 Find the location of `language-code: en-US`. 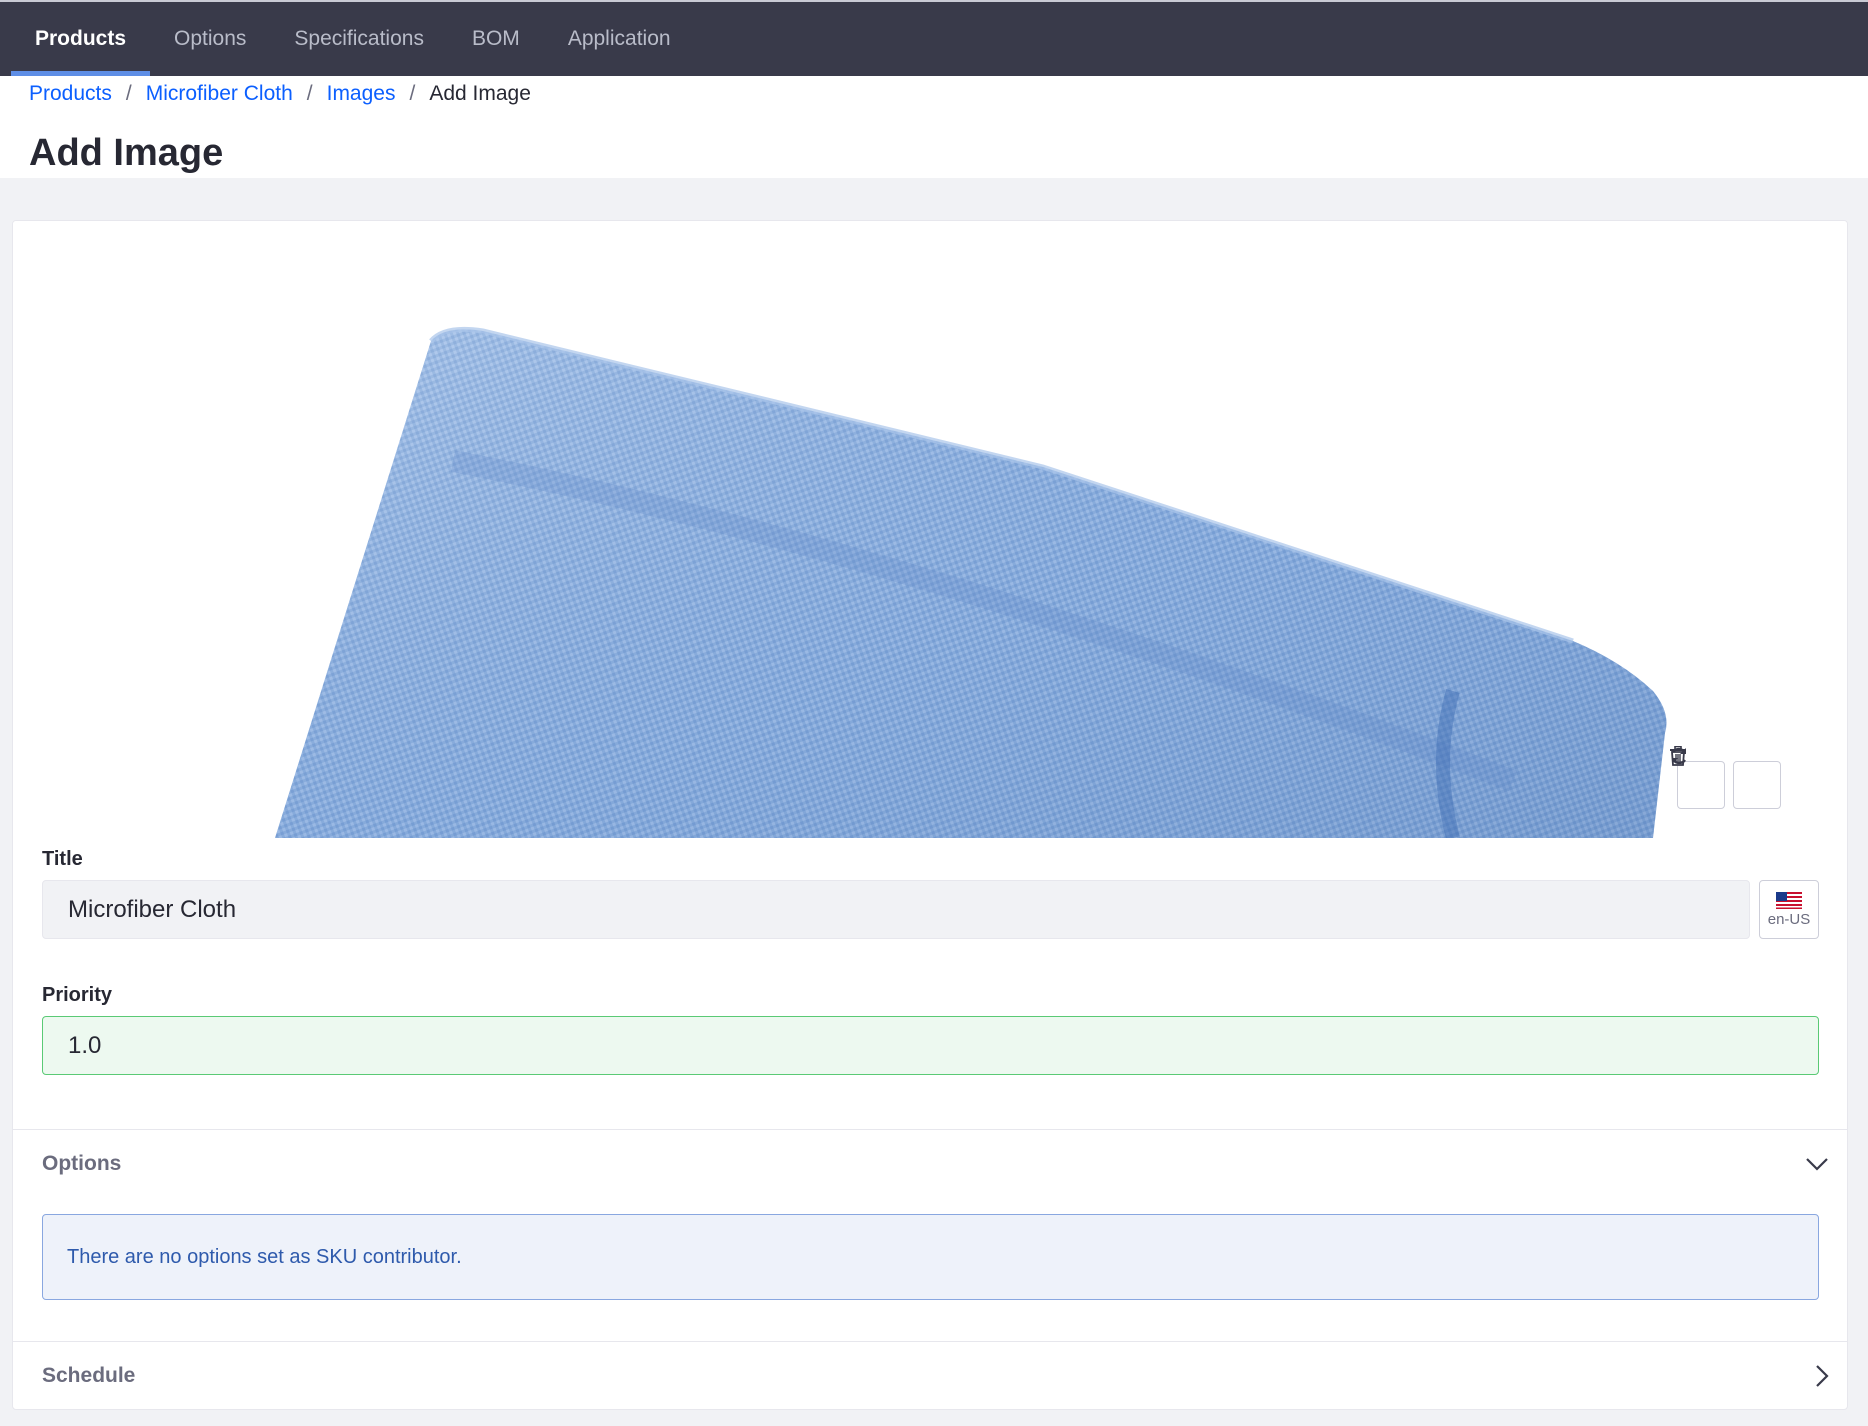

language-code: en-US is located at coordinates (1789, 919).